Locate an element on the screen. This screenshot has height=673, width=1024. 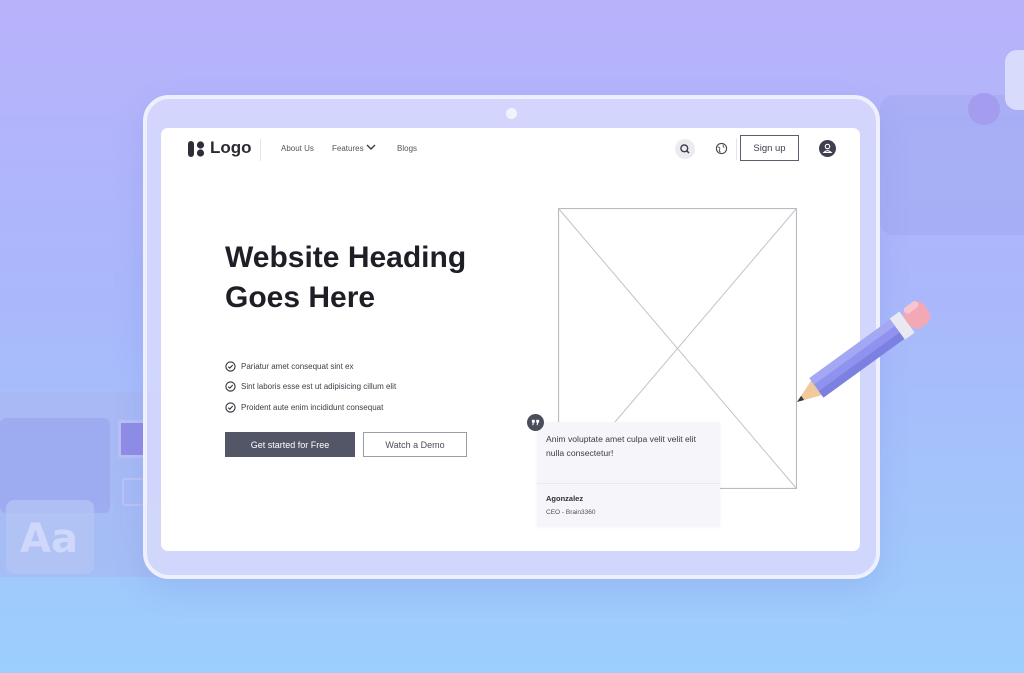
quote-icon is located at coordinates (535, 422).